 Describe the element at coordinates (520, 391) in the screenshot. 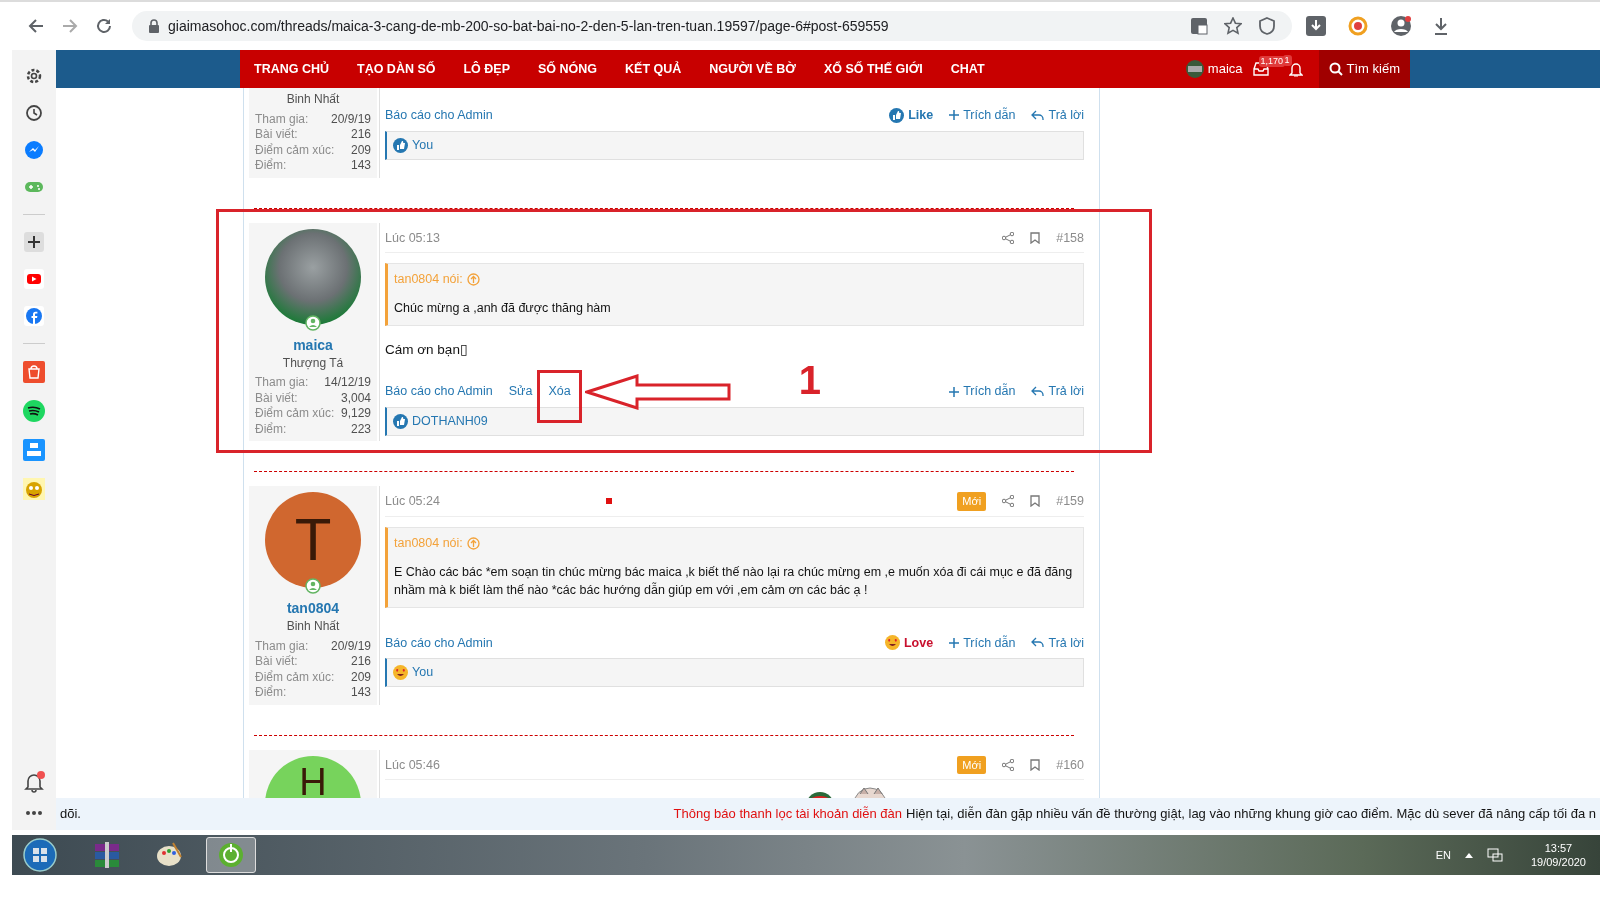

I see `edit-link: Sửa` at that location.